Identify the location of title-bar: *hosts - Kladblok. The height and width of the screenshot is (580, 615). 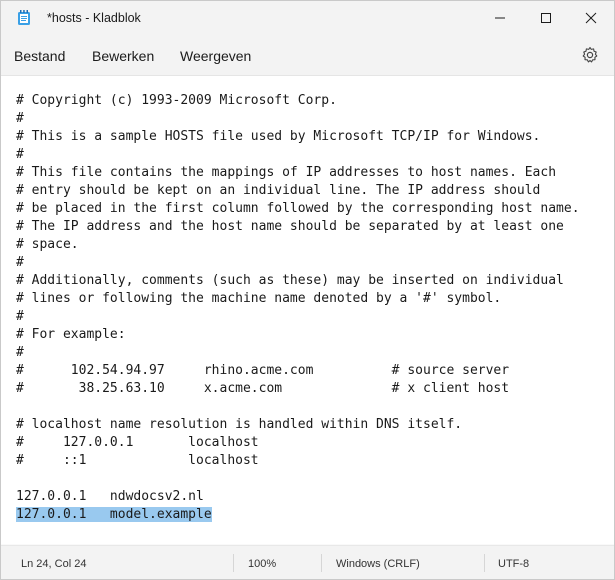
(307, 18).